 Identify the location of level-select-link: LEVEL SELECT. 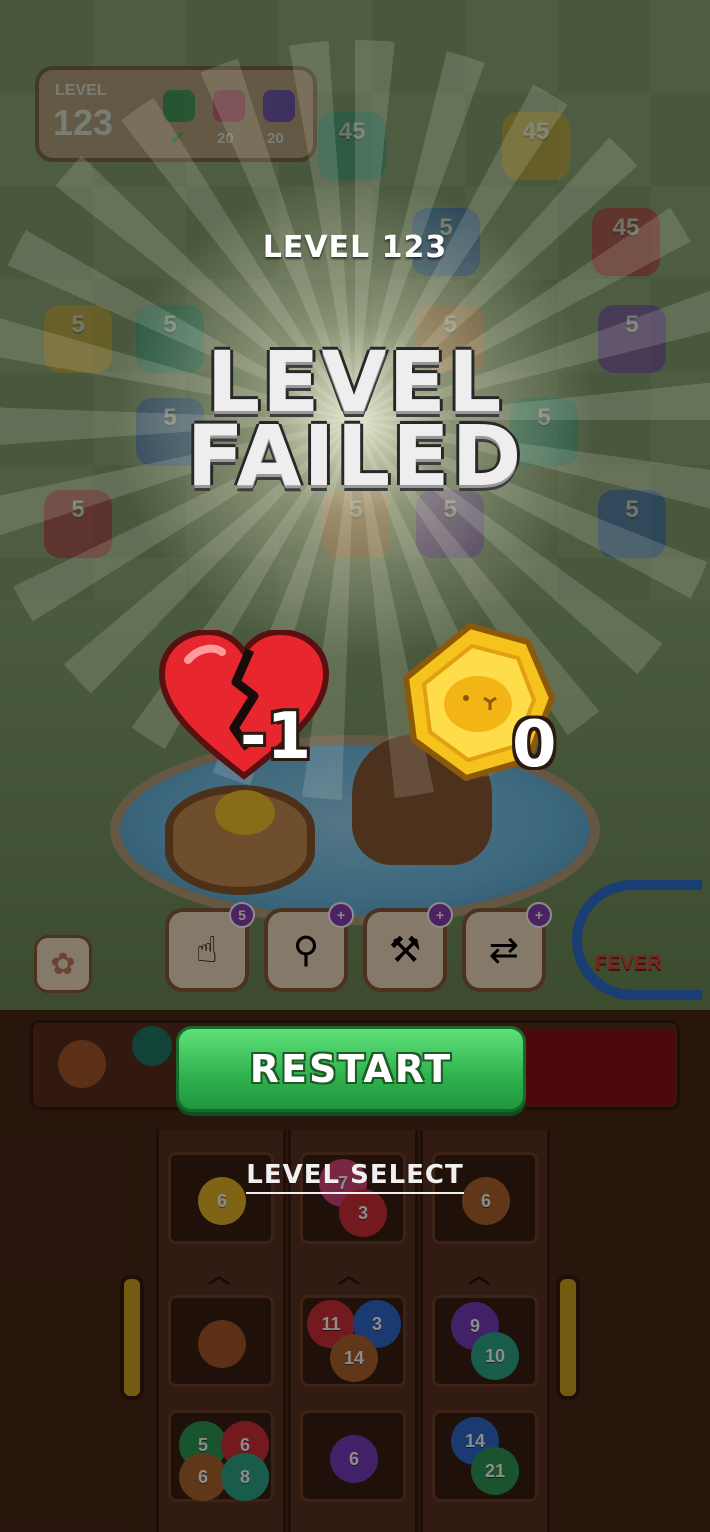
(355, 1177).